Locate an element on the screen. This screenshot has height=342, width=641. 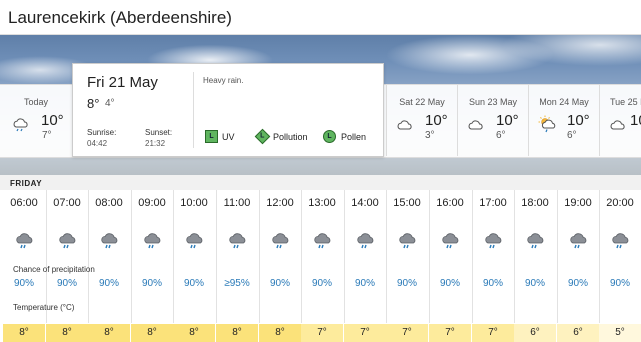
hour-column: 18:00 90% 6° is located at coordinates (535, 266).